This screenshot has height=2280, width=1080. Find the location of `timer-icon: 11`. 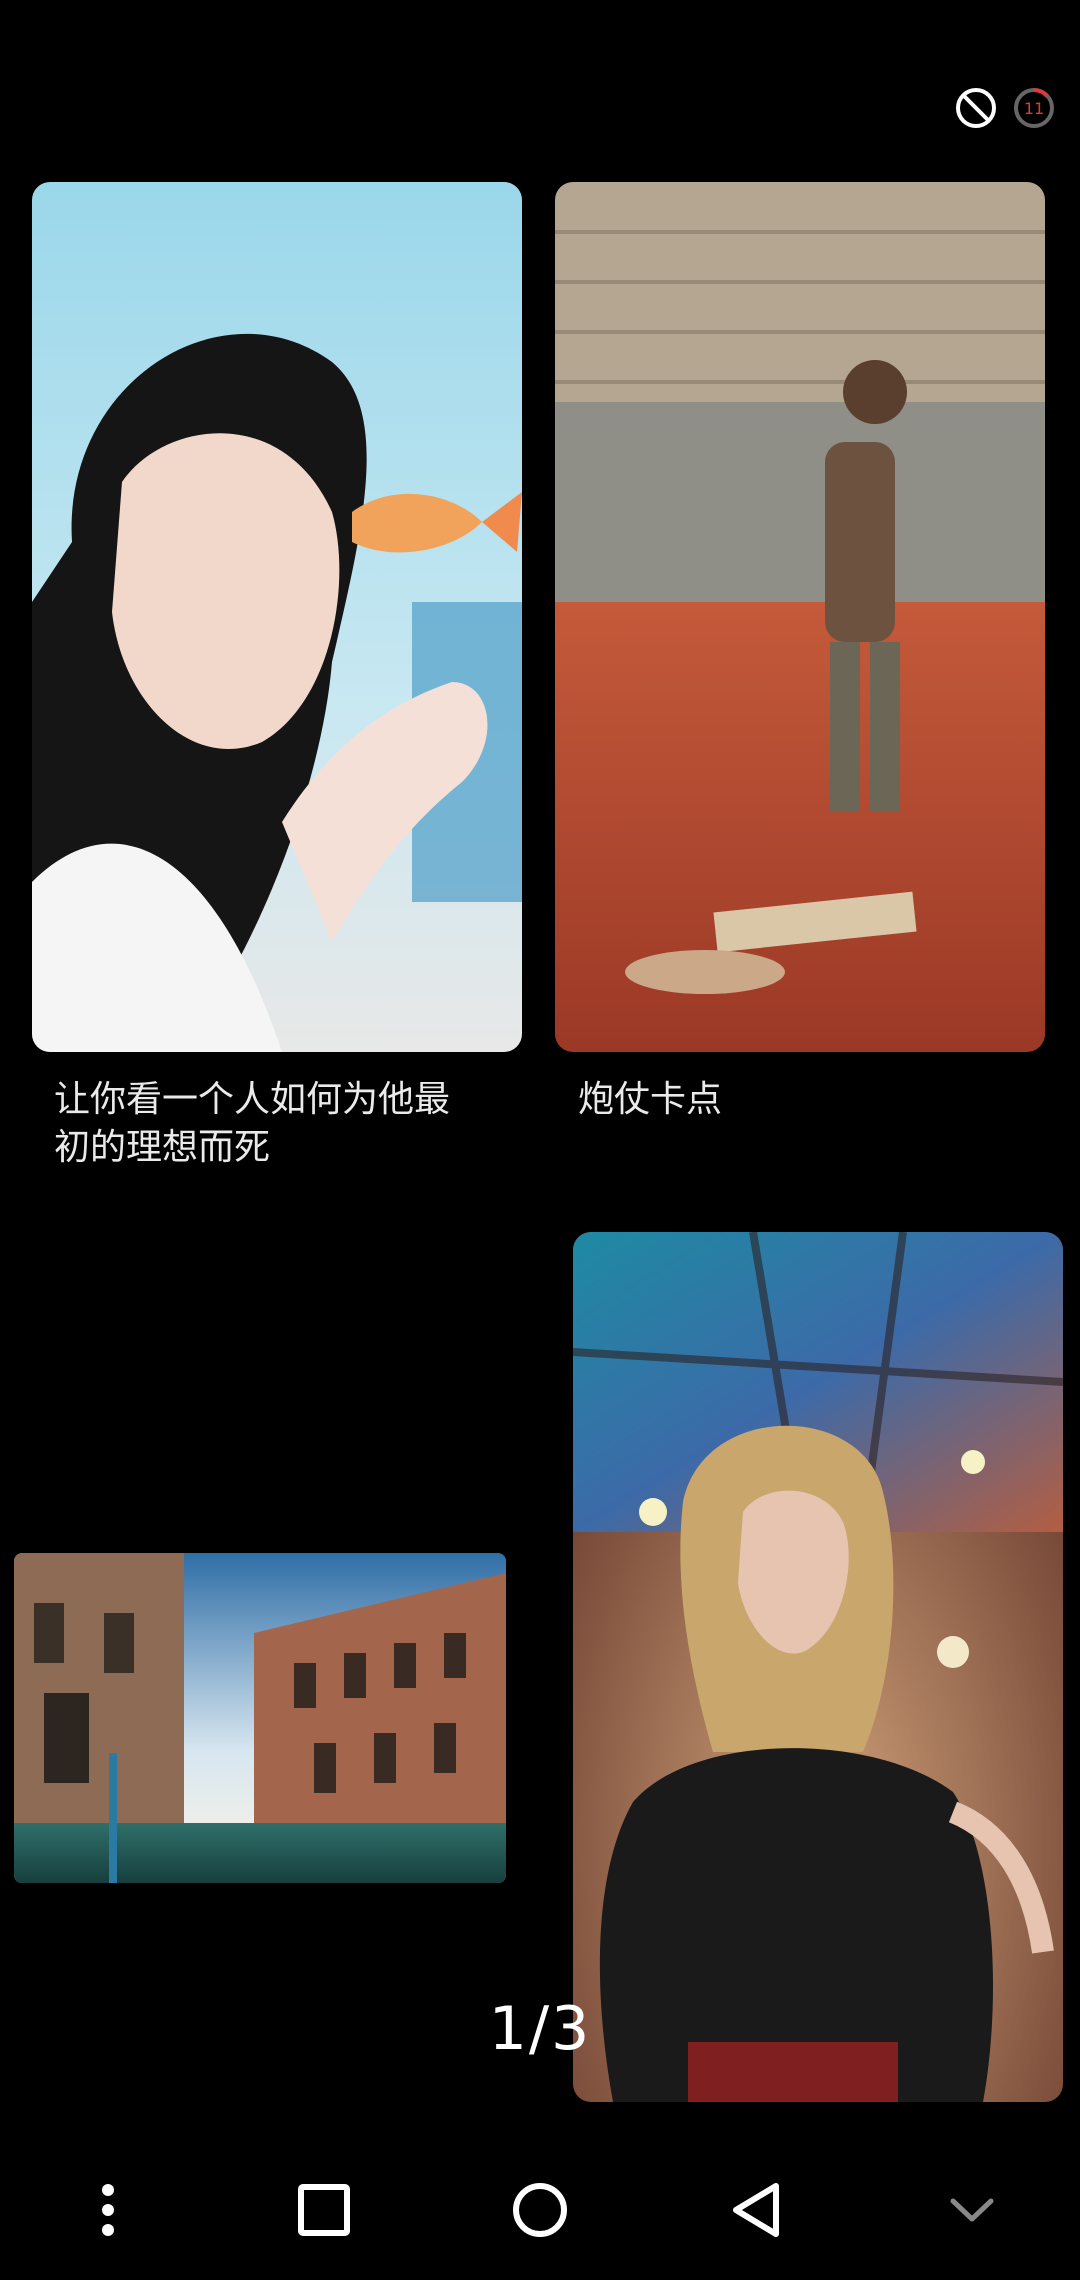

timer-icon: 11 is located at coordinates (1034, 108).